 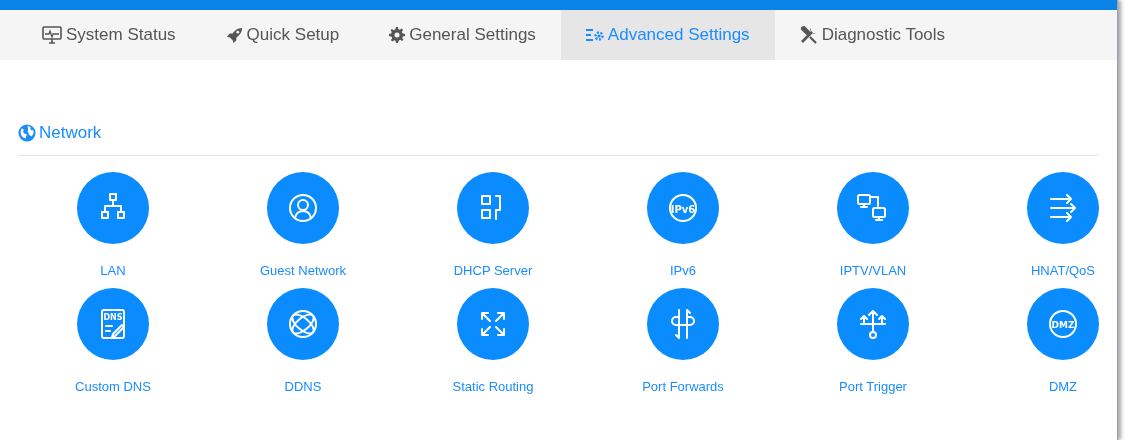 What do you see at coordinates (873, 270) in the screenshot?
I see `tile-link: IPTV/VLAN` at bounding box center [873, 270].